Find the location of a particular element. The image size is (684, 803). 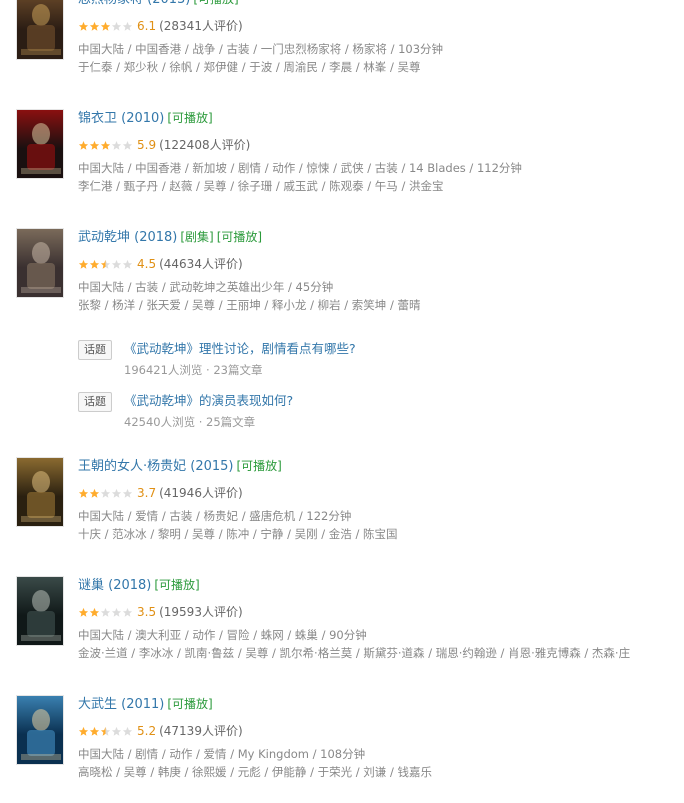

rating-row: 3.5 (19593人评价) is located at coordinates (378, 612).